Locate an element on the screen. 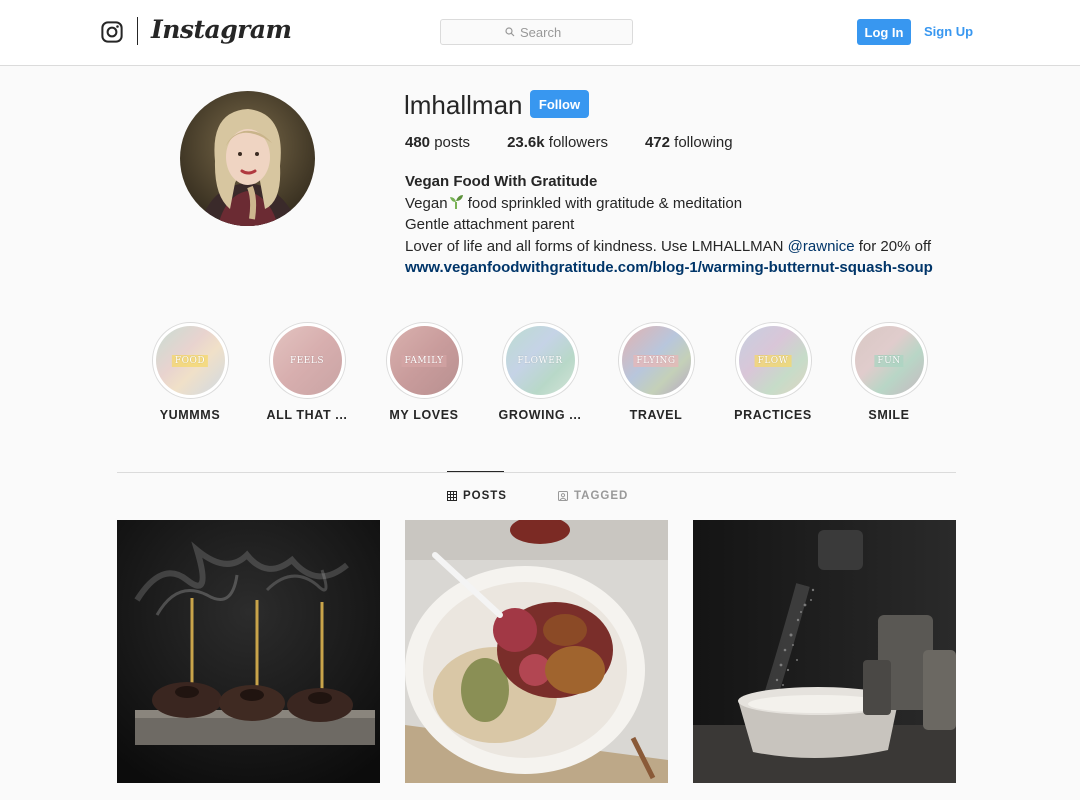 The width and height of the screenshot is (1080, 800). highlight-yummms: FOOD YUMMMS is located at coordinates (190, 372).